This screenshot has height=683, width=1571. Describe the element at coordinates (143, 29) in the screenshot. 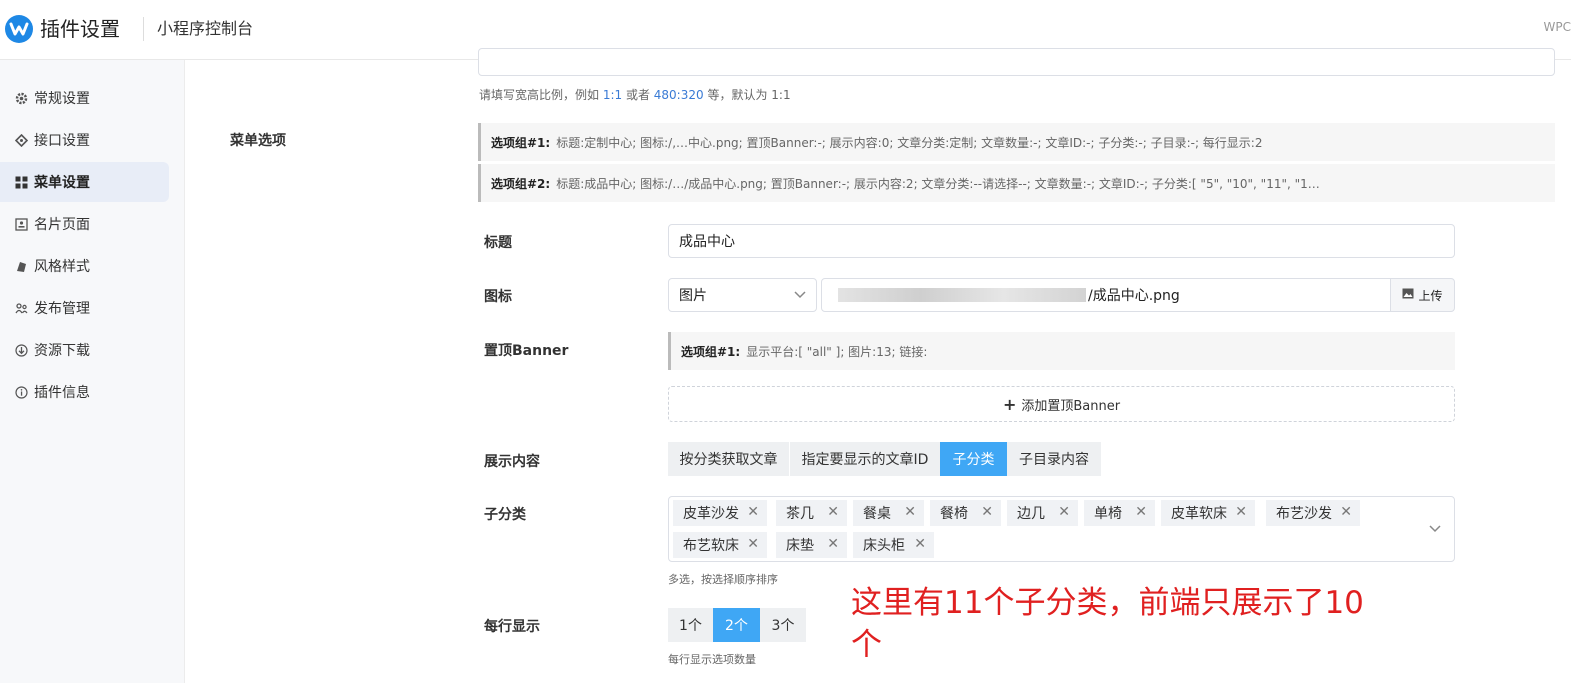

I see `title-divider` at that location.